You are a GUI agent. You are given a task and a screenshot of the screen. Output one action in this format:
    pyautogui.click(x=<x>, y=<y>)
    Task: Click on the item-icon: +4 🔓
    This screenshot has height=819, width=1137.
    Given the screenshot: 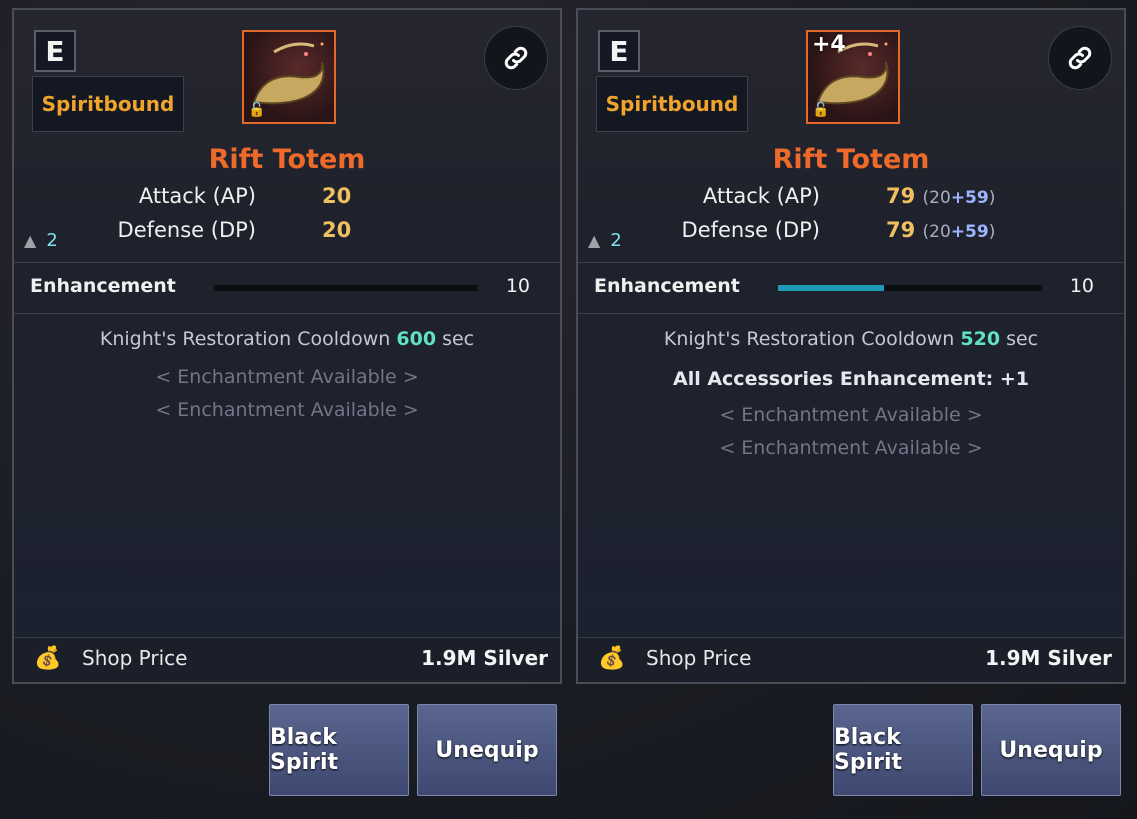 What is the action you would take?
    pyautogui.click(x=853, y=77)
    